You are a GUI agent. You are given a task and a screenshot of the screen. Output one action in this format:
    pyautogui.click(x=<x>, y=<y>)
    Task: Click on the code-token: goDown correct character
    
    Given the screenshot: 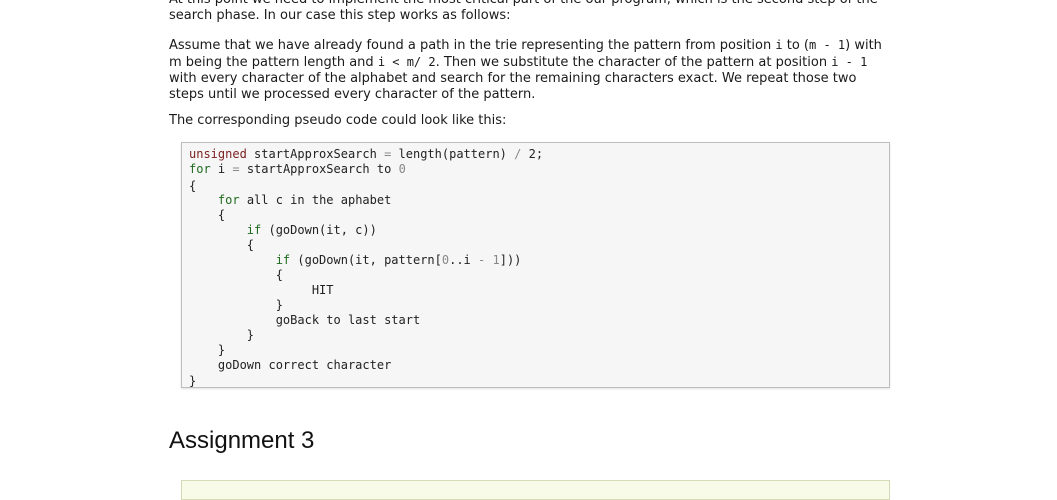 What is the action you would take?
    pyautogui.click(x=290, y=365)
    